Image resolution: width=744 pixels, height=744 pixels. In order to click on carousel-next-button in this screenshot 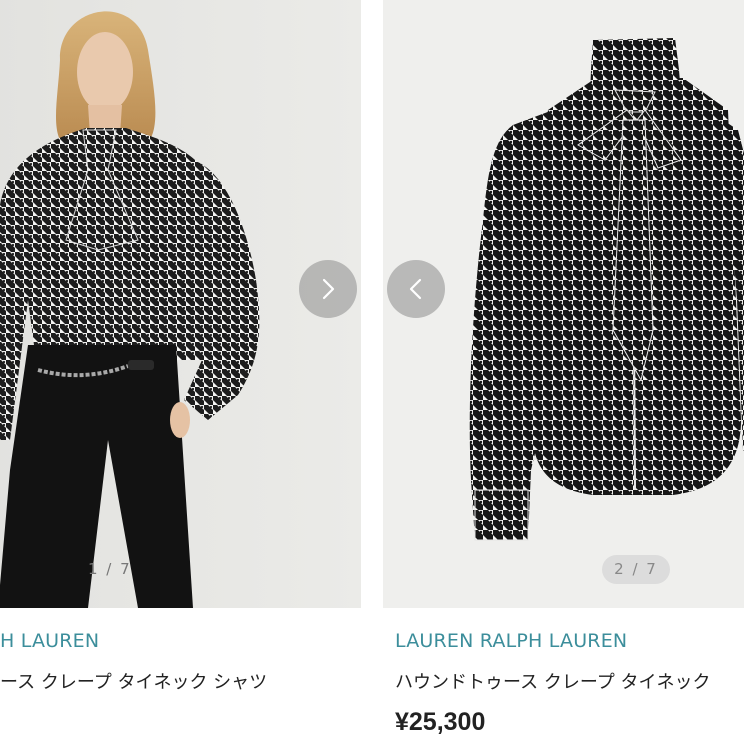, I will do `click(328, 289)`.